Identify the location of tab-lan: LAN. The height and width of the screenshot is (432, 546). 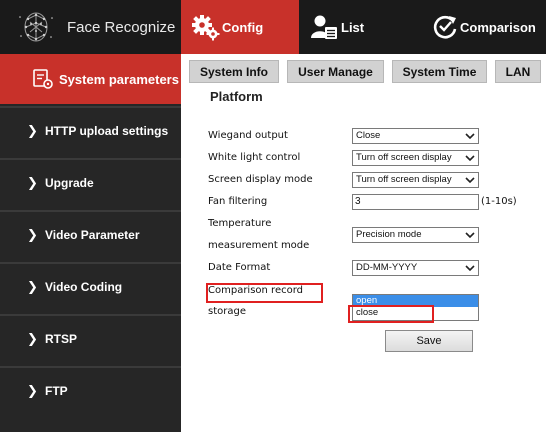
(518, 71).